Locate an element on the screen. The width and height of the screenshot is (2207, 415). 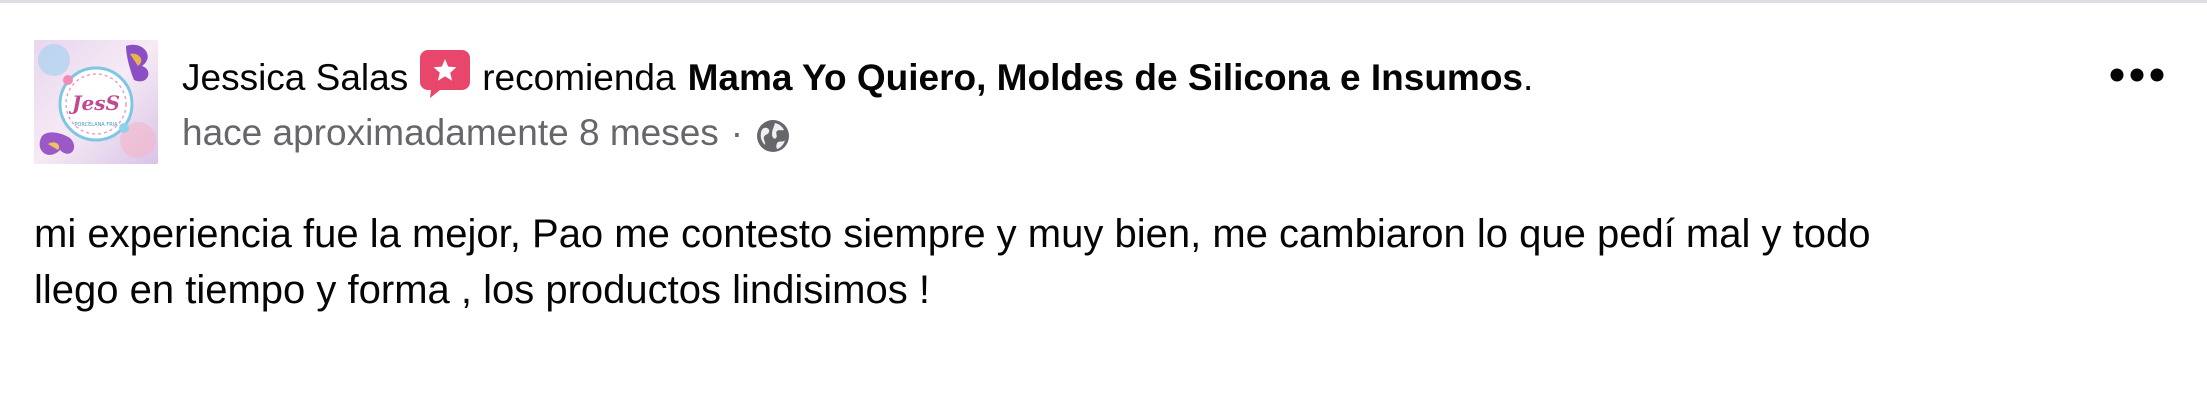
more-options-icon is located at coordinates (2137, 75).